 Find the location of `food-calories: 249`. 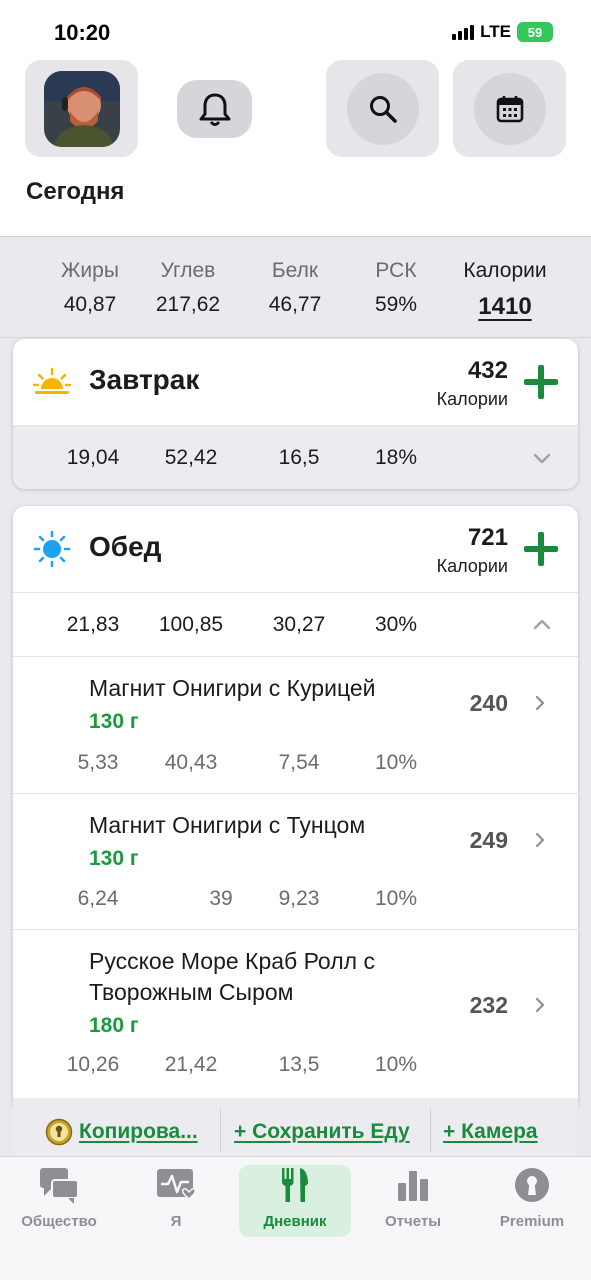

food-calories: 249 is located at coordinates (488, 840).